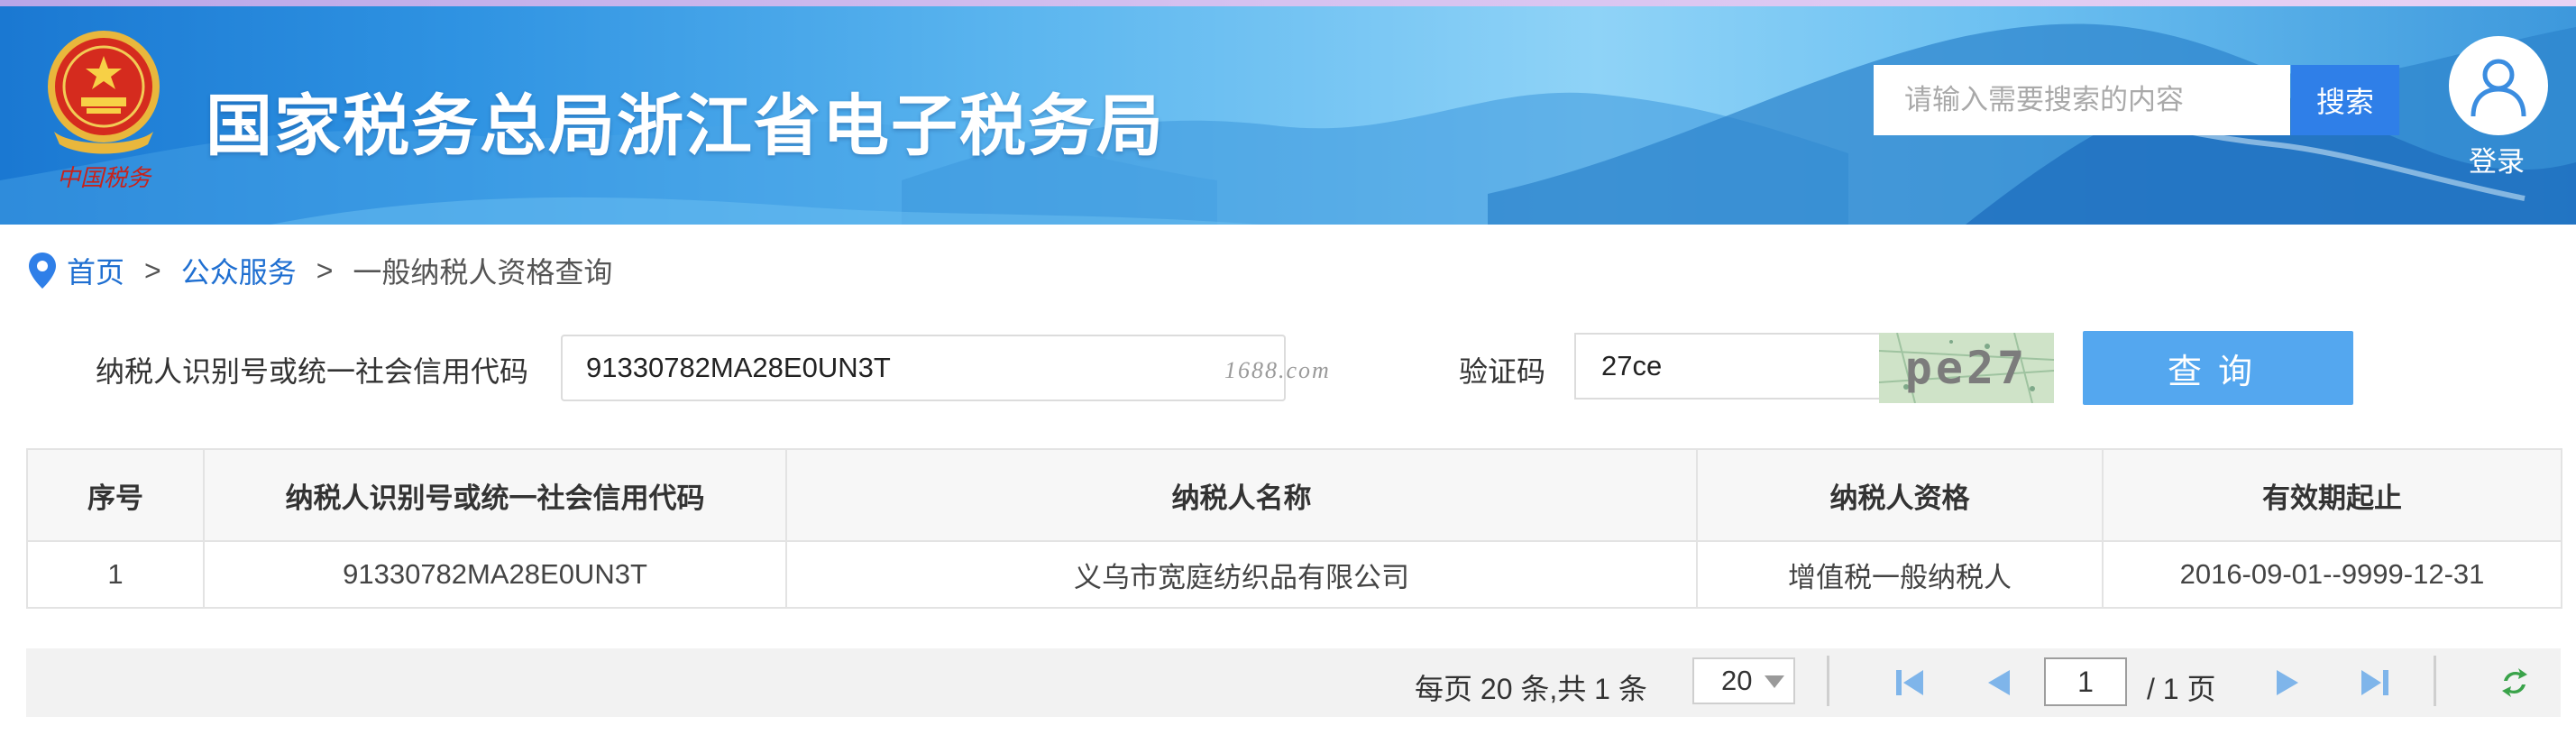 This screenshot has width=2576, height=744. I want to click on column-header-index: 序号, so click(115, 495).